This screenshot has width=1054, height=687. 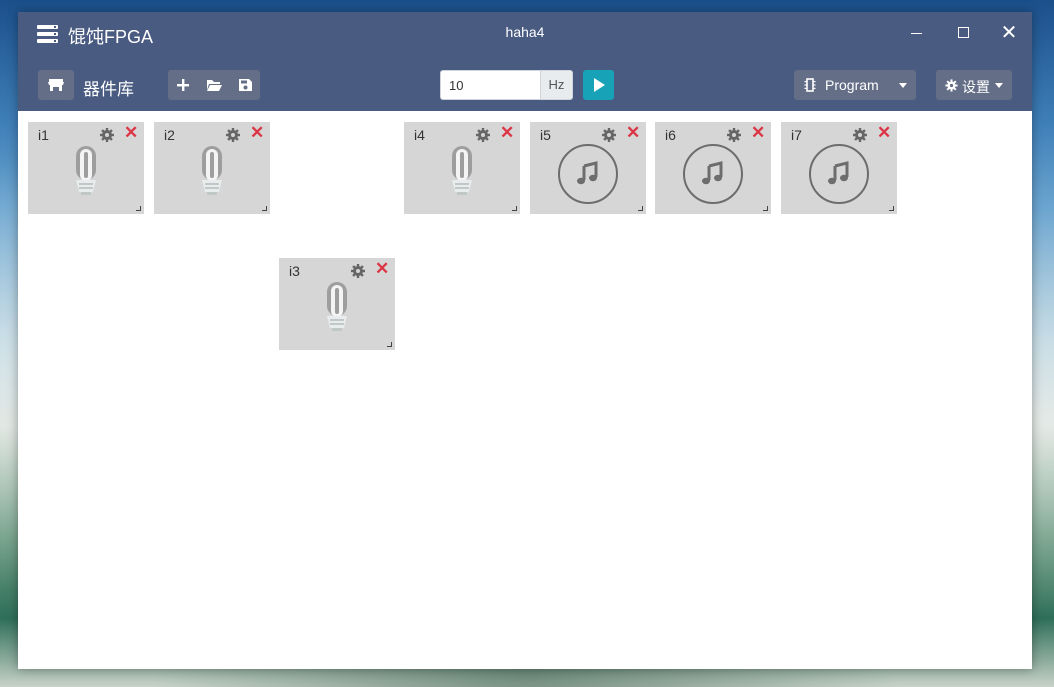 I want to click on close-window-button: ✕, so click(x=1009, y=33).